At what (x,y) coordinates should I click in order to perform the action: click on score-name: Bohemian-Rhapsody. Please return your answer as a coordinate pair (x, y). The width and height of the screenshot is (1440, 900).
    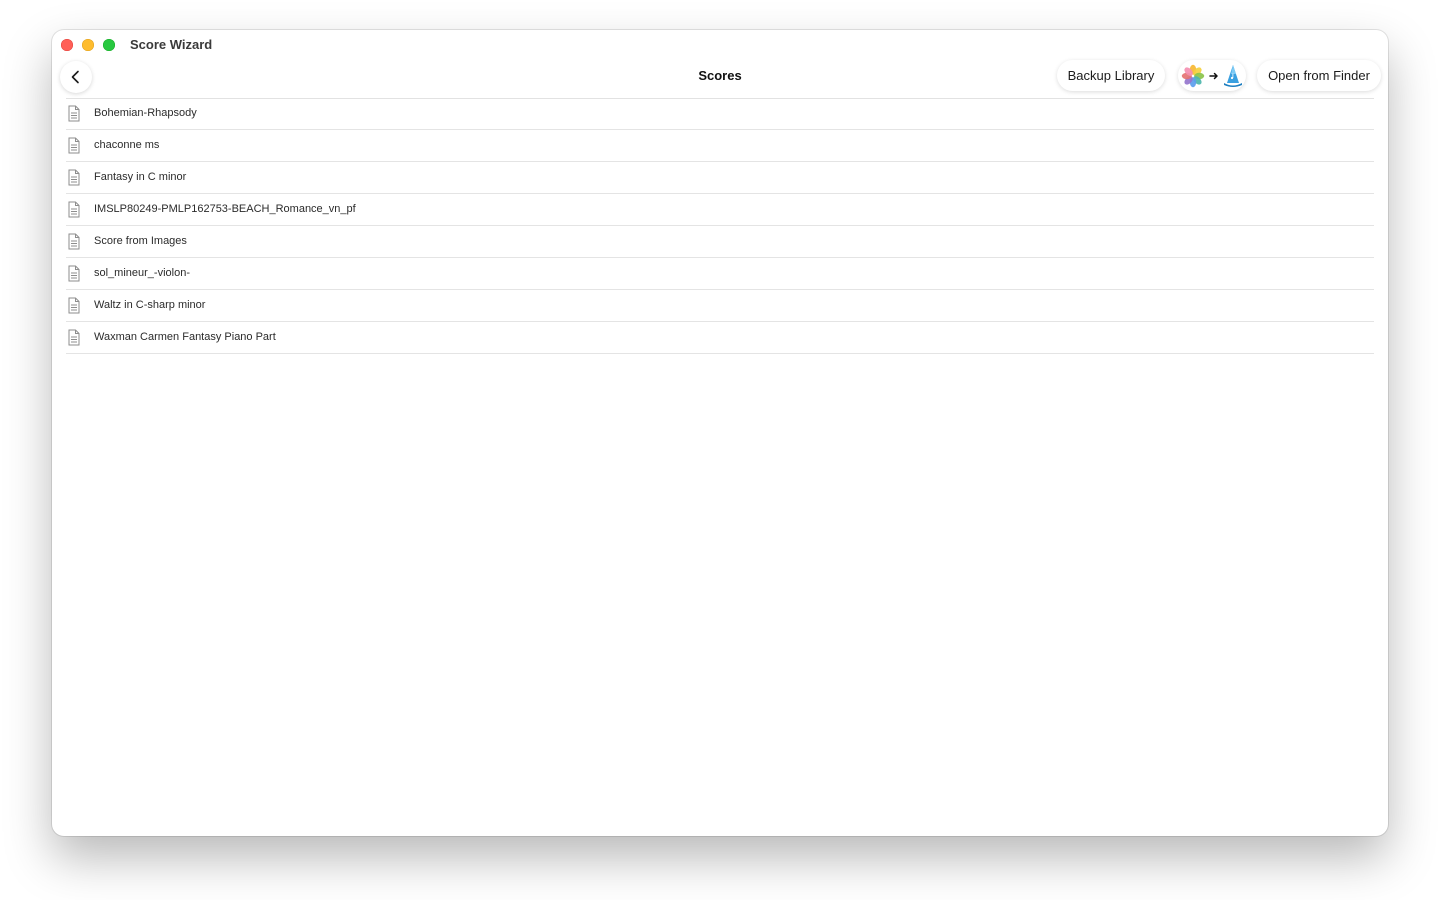
    Looking at the image, I should click on (145, 113).